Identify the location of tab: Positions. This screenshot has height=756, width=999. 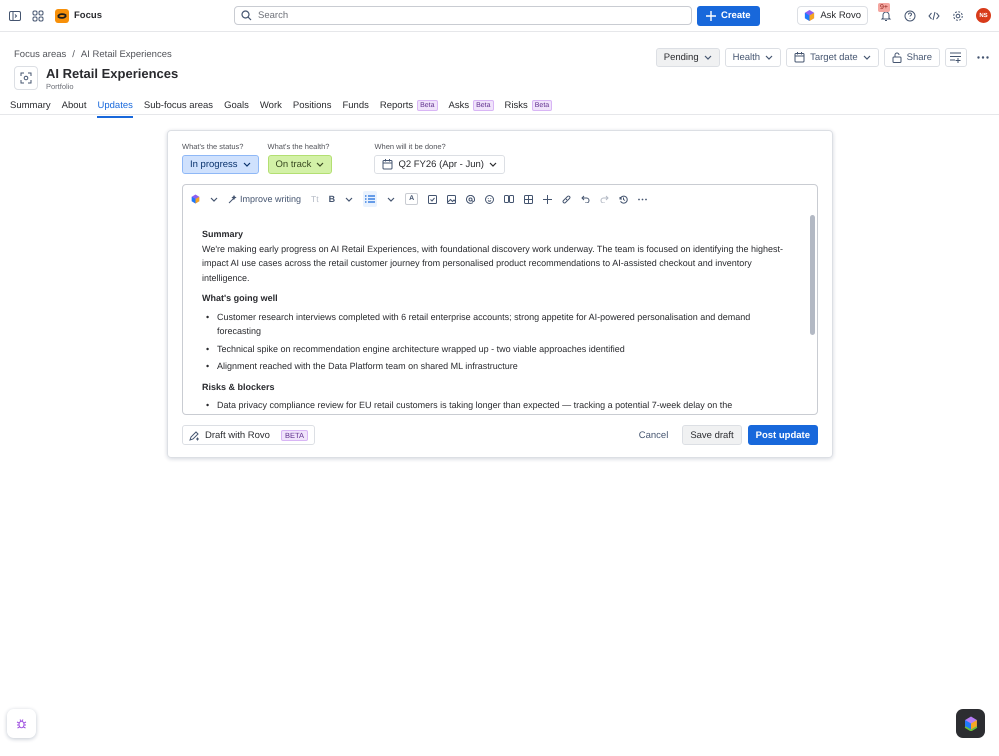
(312, 109).